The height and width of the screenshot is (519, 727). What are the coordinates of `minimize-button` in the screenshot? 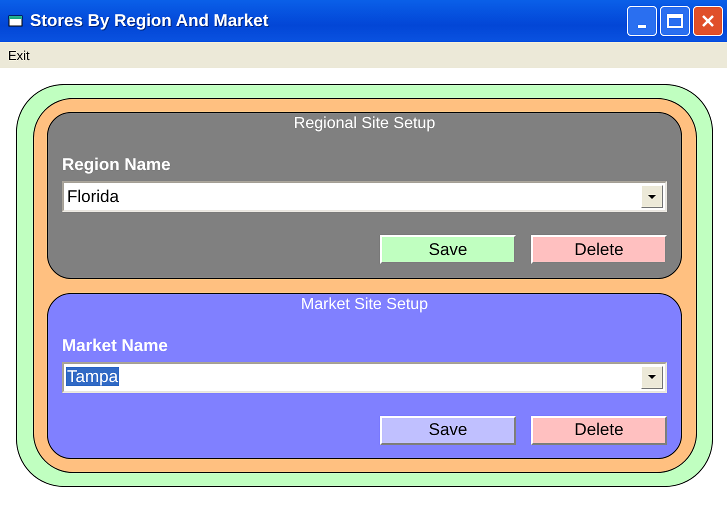 It's located at (642, 21).